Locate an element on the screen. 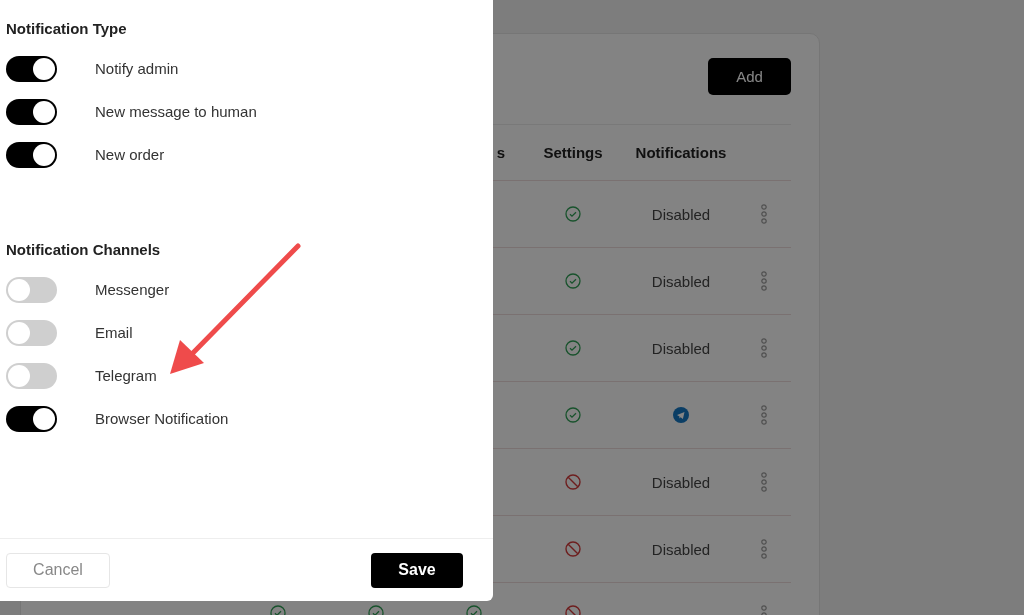  column-header: Settings is located at coordinates (573, 152).